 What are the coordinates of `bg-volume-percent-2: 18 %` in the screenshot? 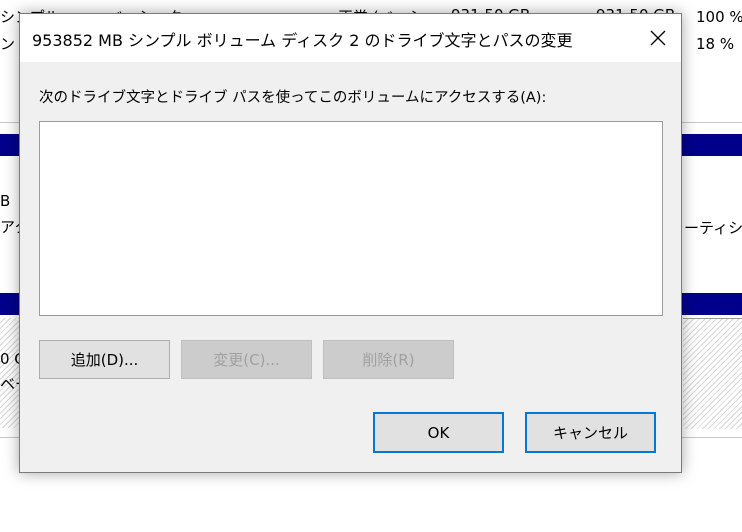 It's located at (715, 44).